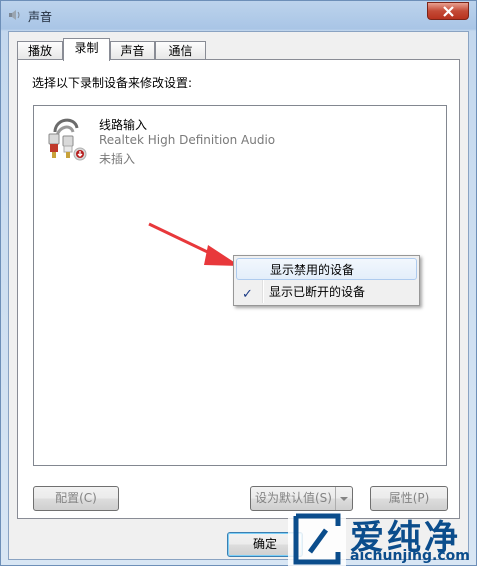 This screenshot has height=566, width=477. I want to click on close-icon, so click(448, 11).